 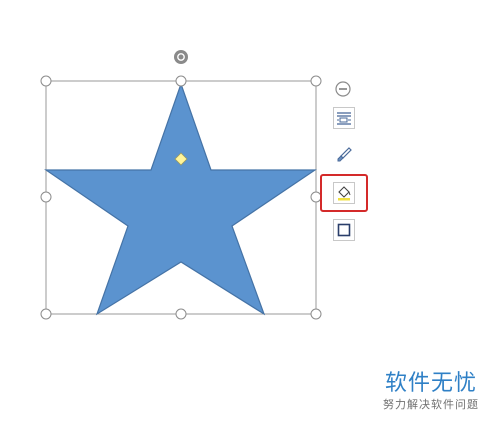 What do you see at coordinates (316, 81) in the screenshot?
I see `resize-handle-ne` at bounding box center [316, 81].